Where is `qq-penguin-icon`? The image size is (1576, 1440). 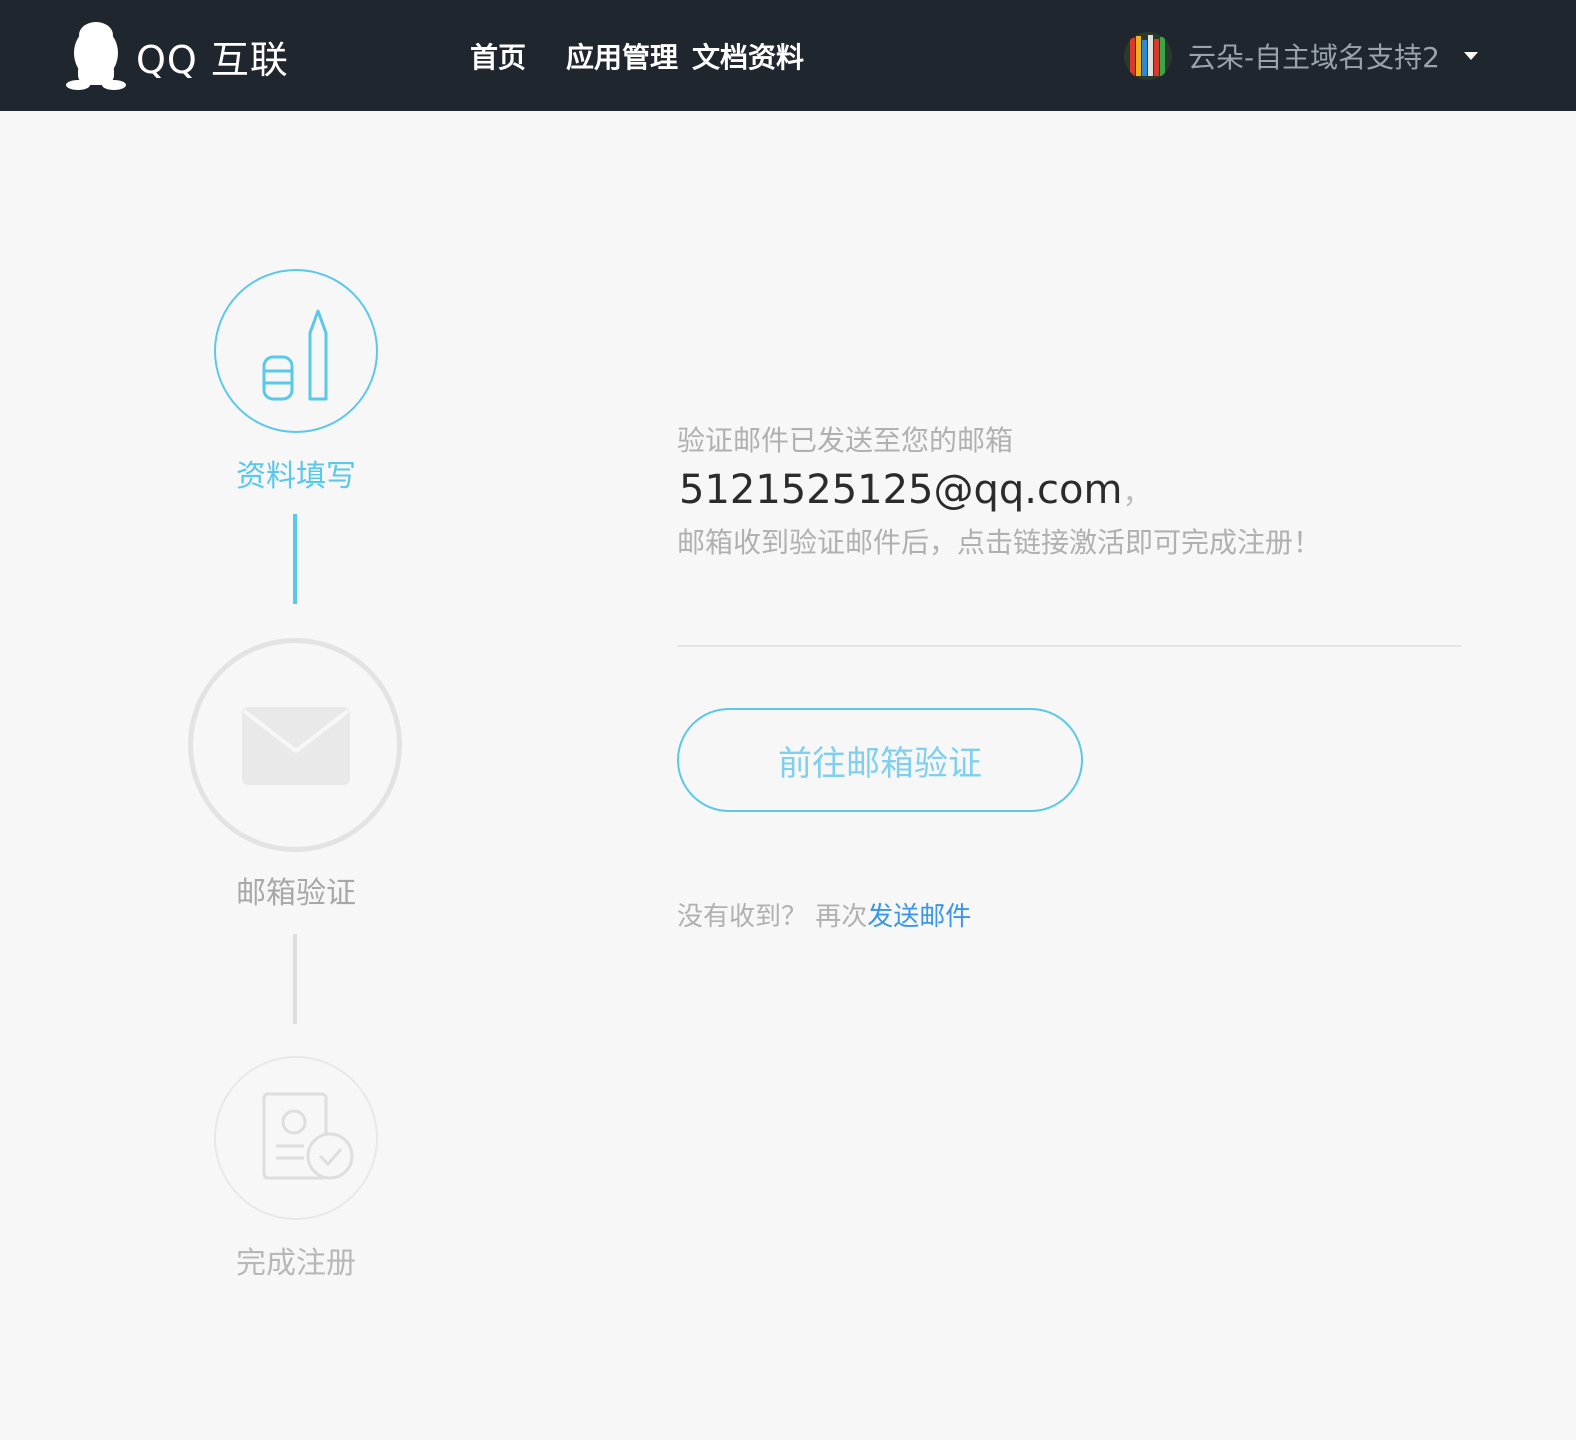 qq-penguin-icon is located at coordinates (96, 56).